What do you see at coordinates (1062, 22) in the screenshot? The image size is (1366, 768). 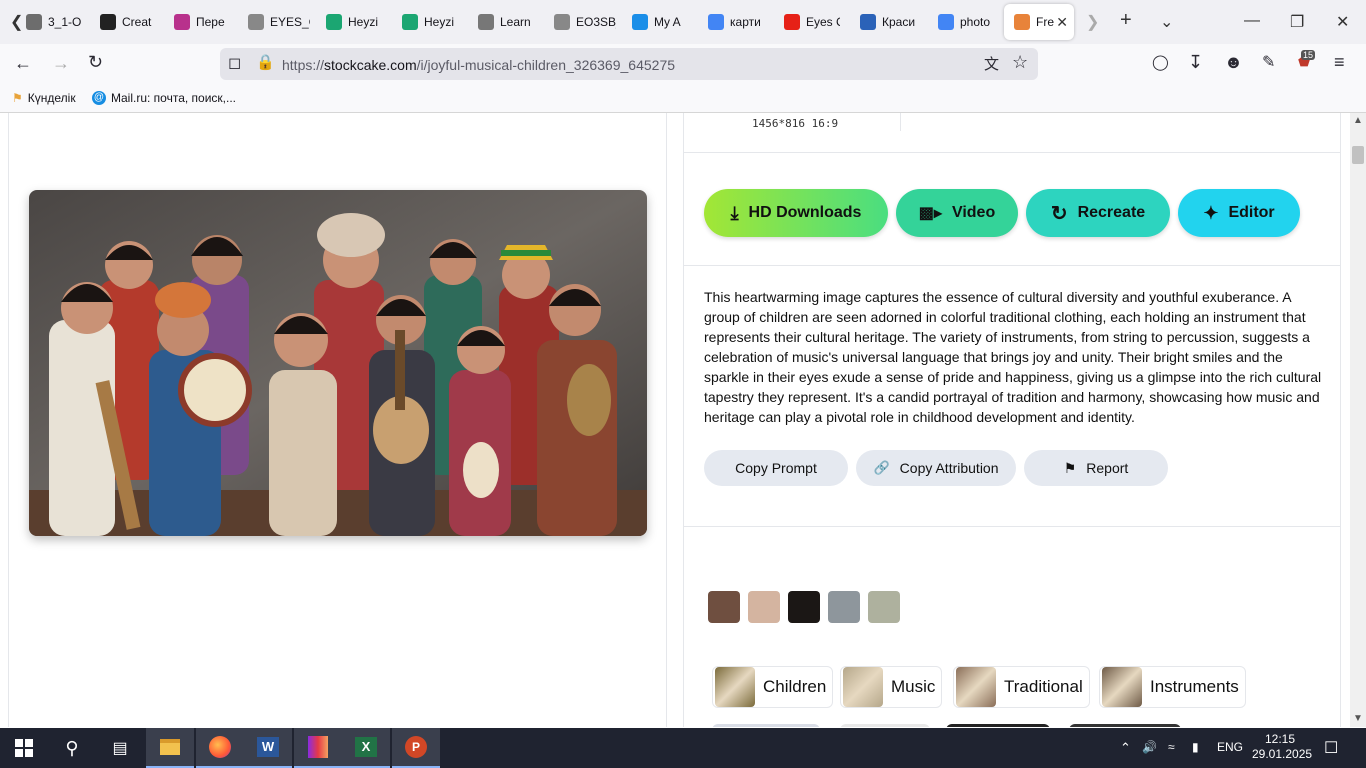 I see `close-tab-icon: ✕` at bounding box center [1062, 22].